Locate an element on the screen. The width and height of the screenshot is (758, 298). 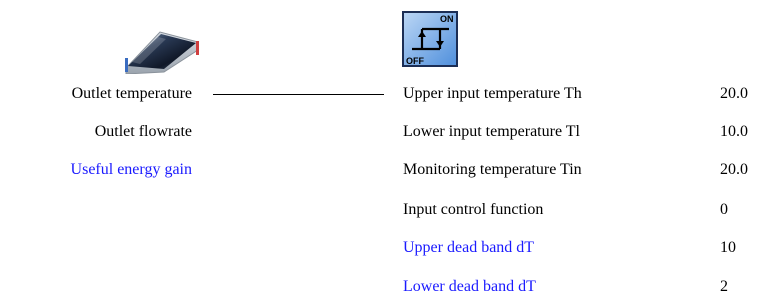
input-lower-dead-band: Lower dead band dT is located at coordinates (469, 287).